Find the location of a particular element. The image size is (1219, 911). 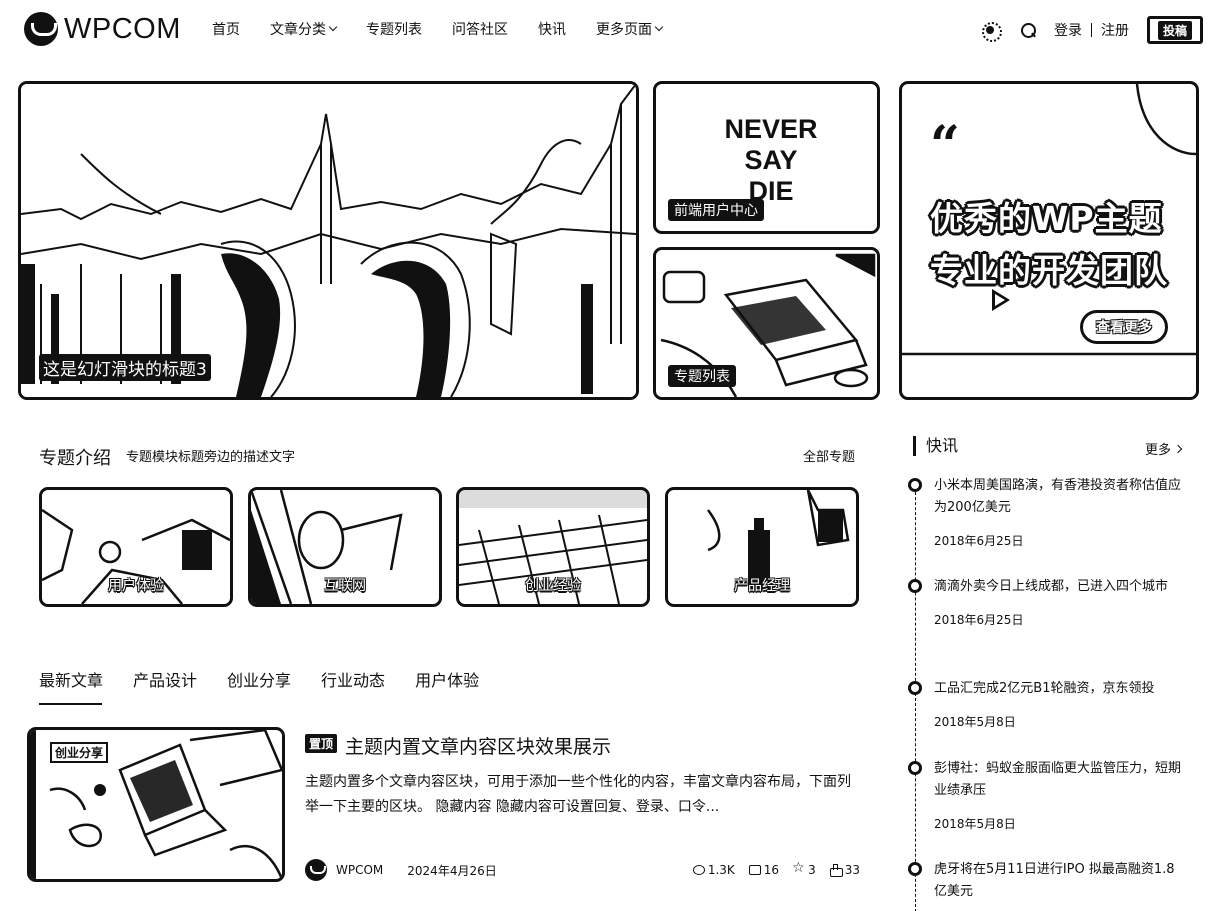

eye-icon is located at coordinates (698, 870).